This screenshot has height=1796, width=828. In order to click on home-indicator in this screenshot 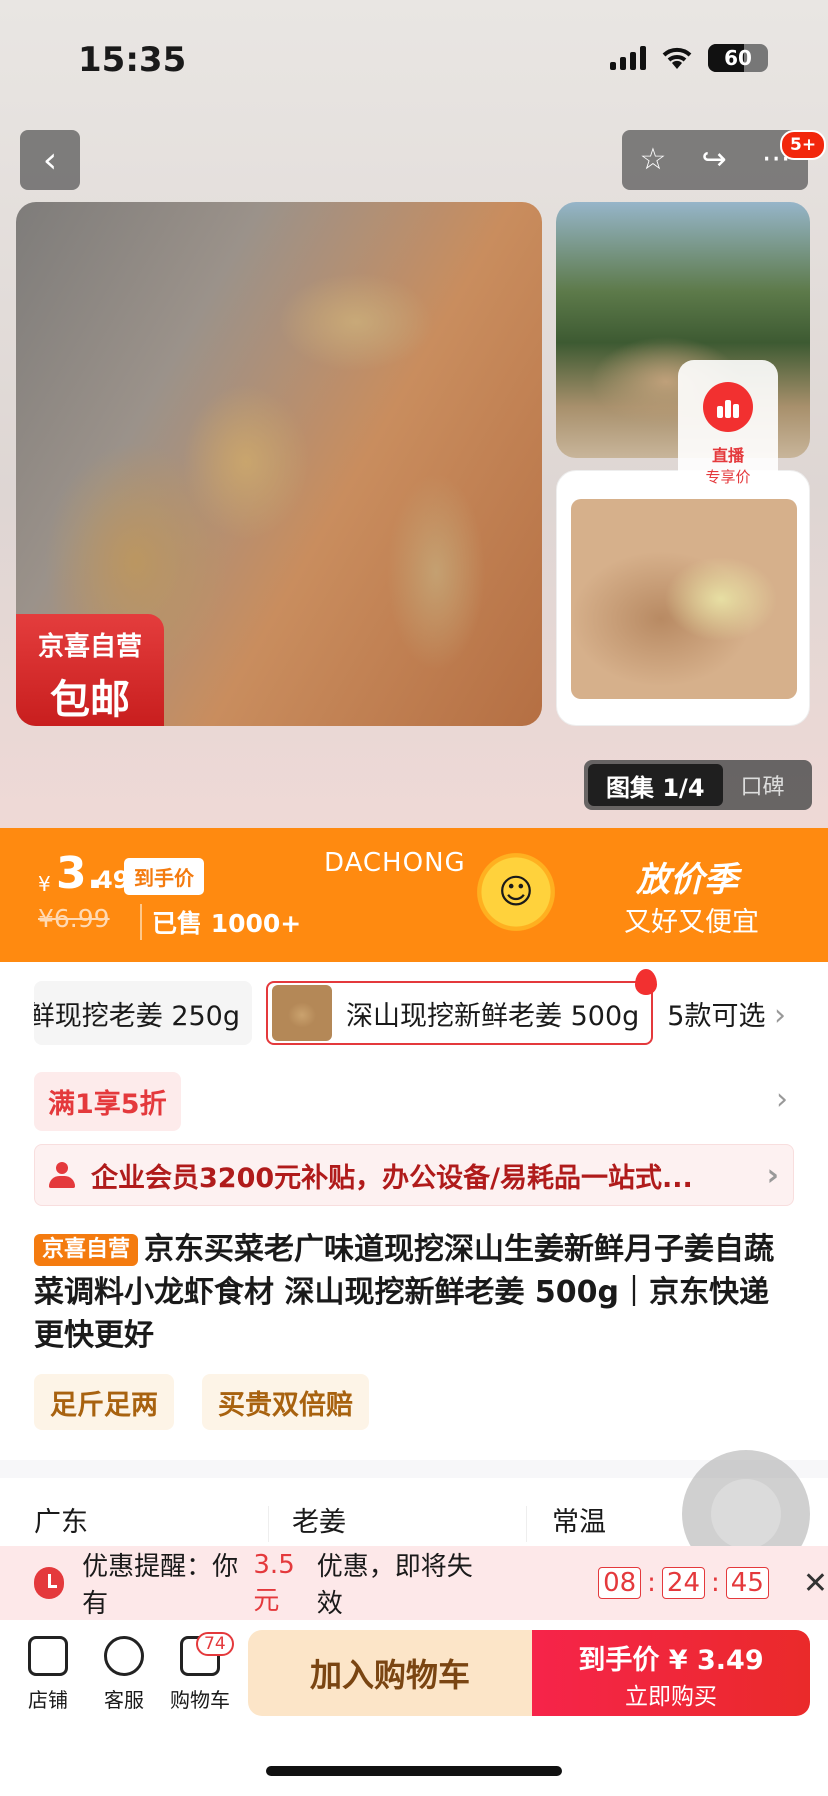, I will do `click(414, 1771)`.